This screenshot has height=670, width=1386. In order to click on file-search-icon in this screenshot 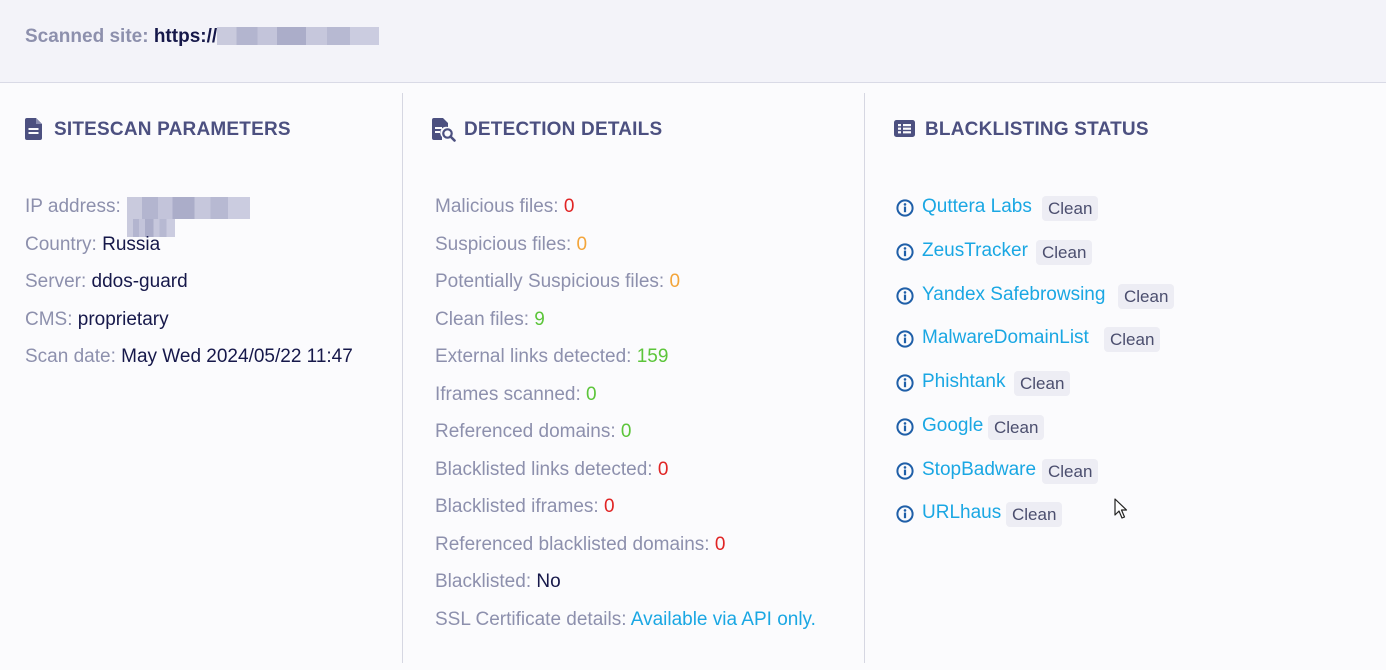, I will do `click(444, 130)`.